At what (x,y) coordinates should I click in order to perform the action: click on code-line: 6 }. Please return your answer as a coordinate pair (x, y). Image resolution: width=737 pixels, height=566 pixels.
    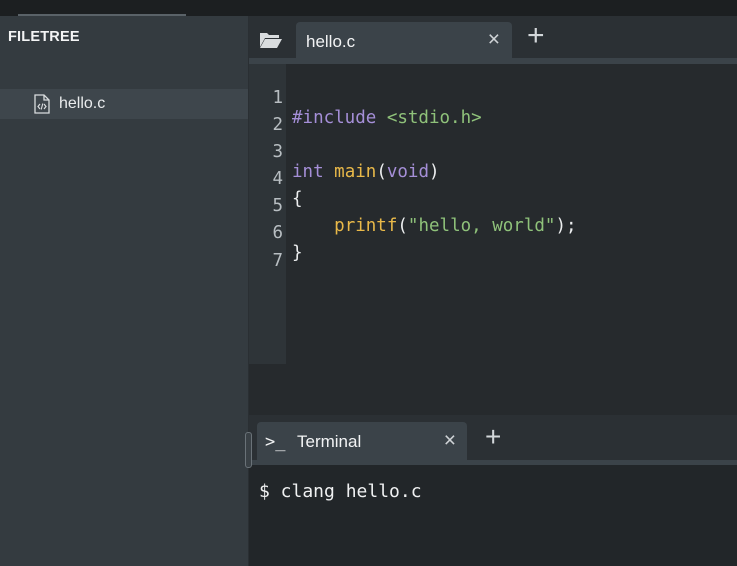
    Looking at the image, I should click on (275, 233).